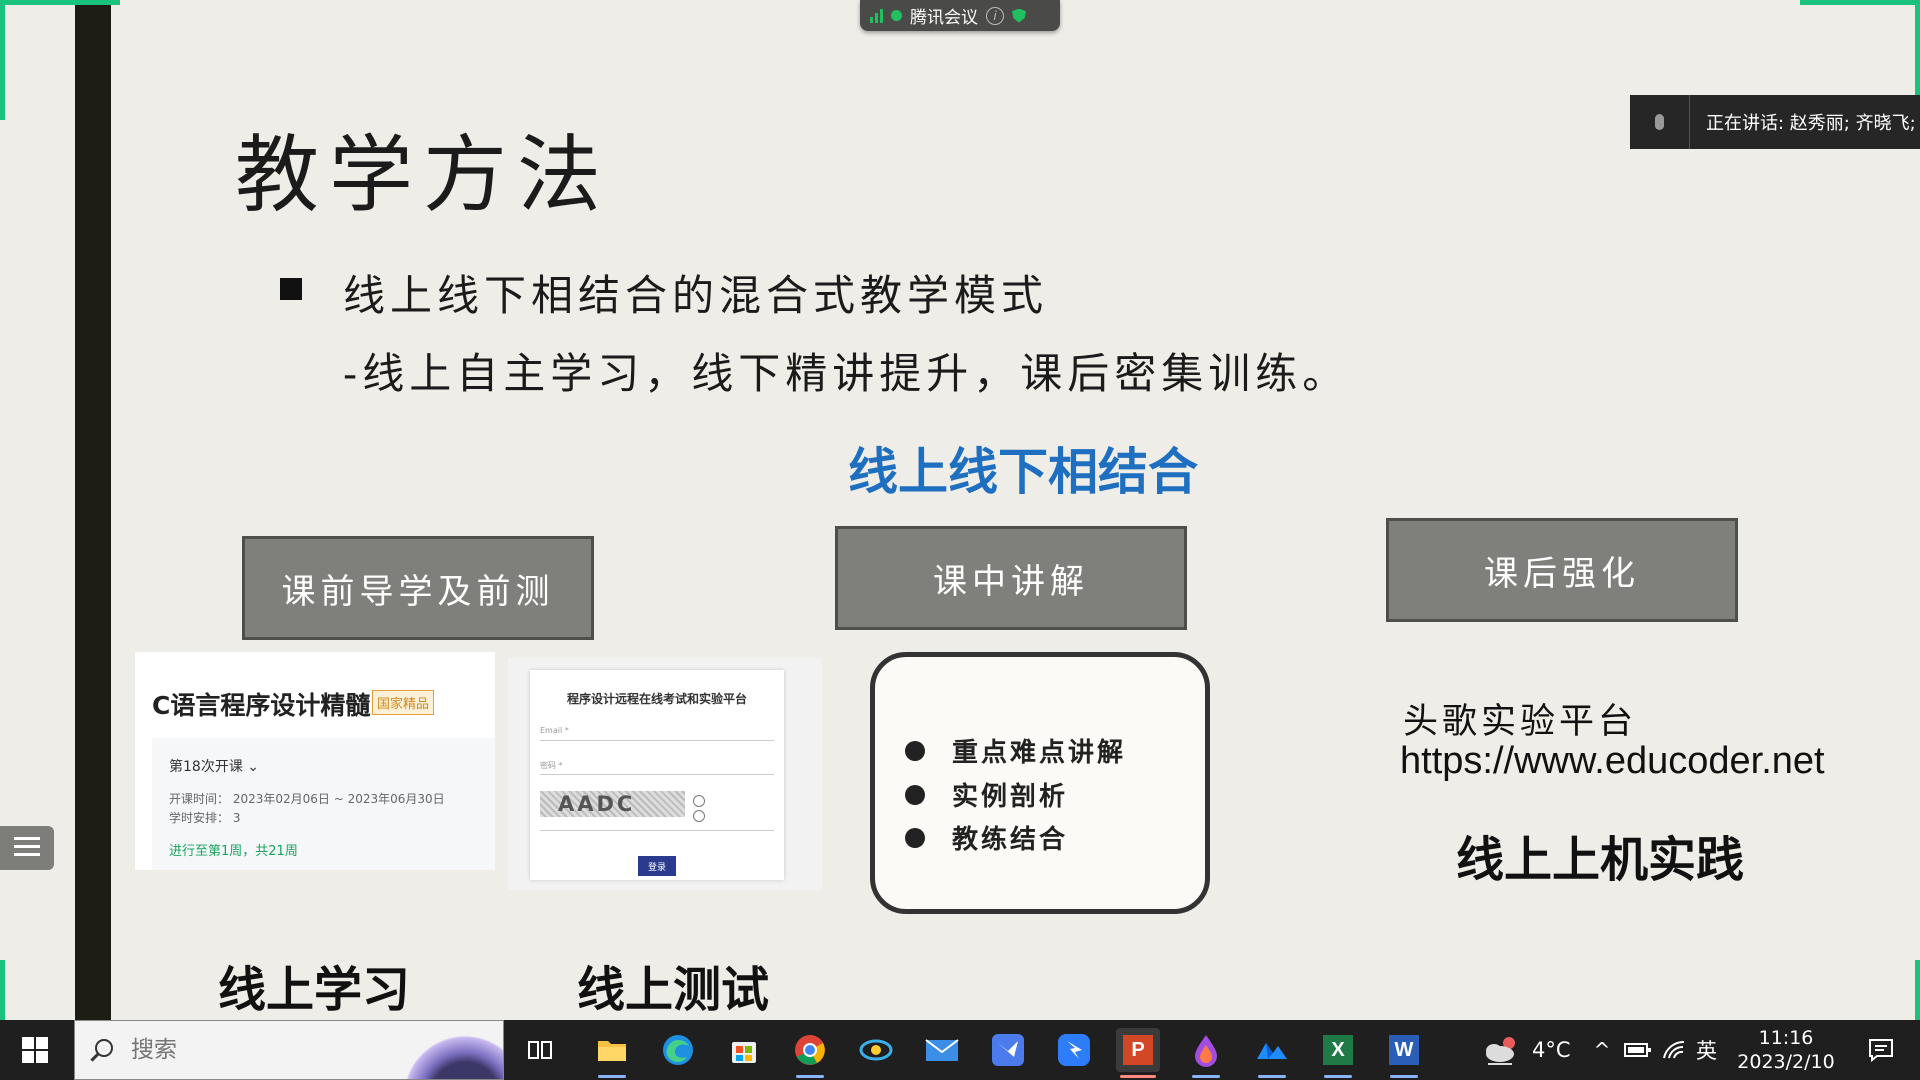  I want to click on start-button, so click(35, 1050).